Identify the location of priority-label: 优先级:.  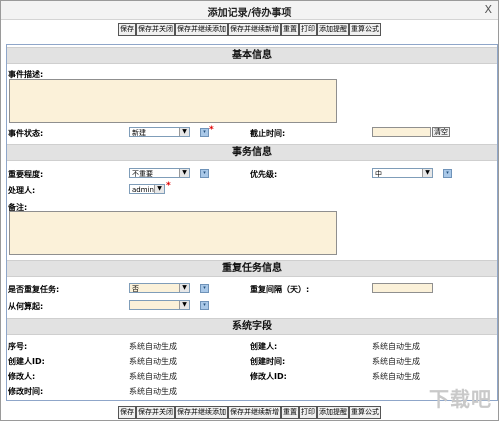
(264, 174).